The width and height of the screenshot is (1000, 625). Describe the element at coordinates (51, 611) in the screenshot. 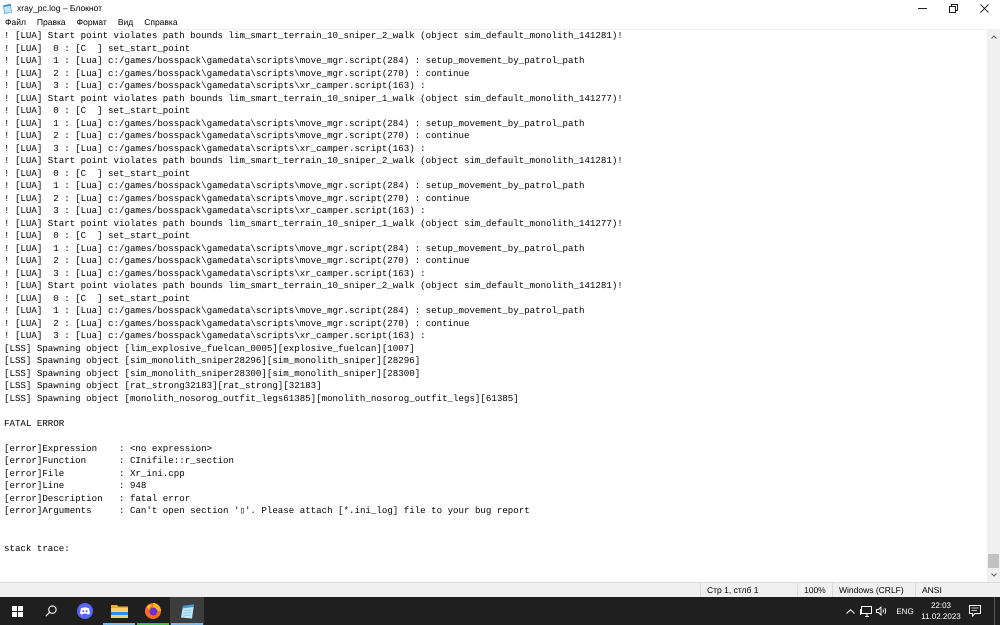

I see `search-icon` at that location.